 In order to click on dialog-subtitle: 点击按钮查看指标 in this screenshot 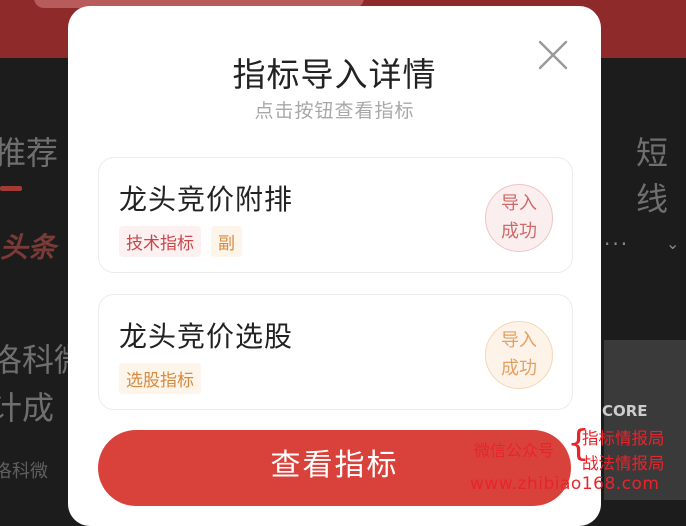, I will do `click(334, 111)`.